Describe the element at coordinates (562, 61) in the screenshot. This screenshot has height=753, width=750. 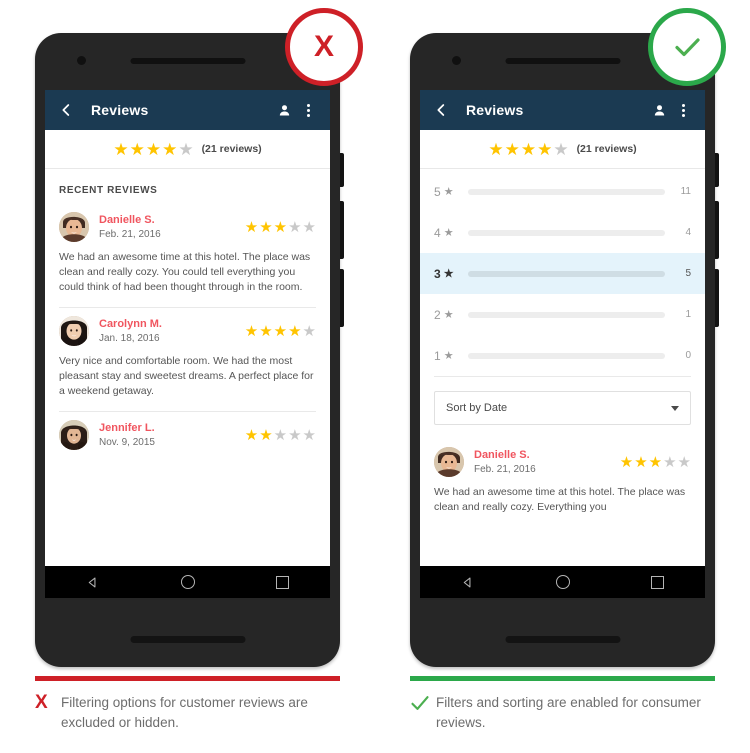
I see `earpiece-speaker` at that location.